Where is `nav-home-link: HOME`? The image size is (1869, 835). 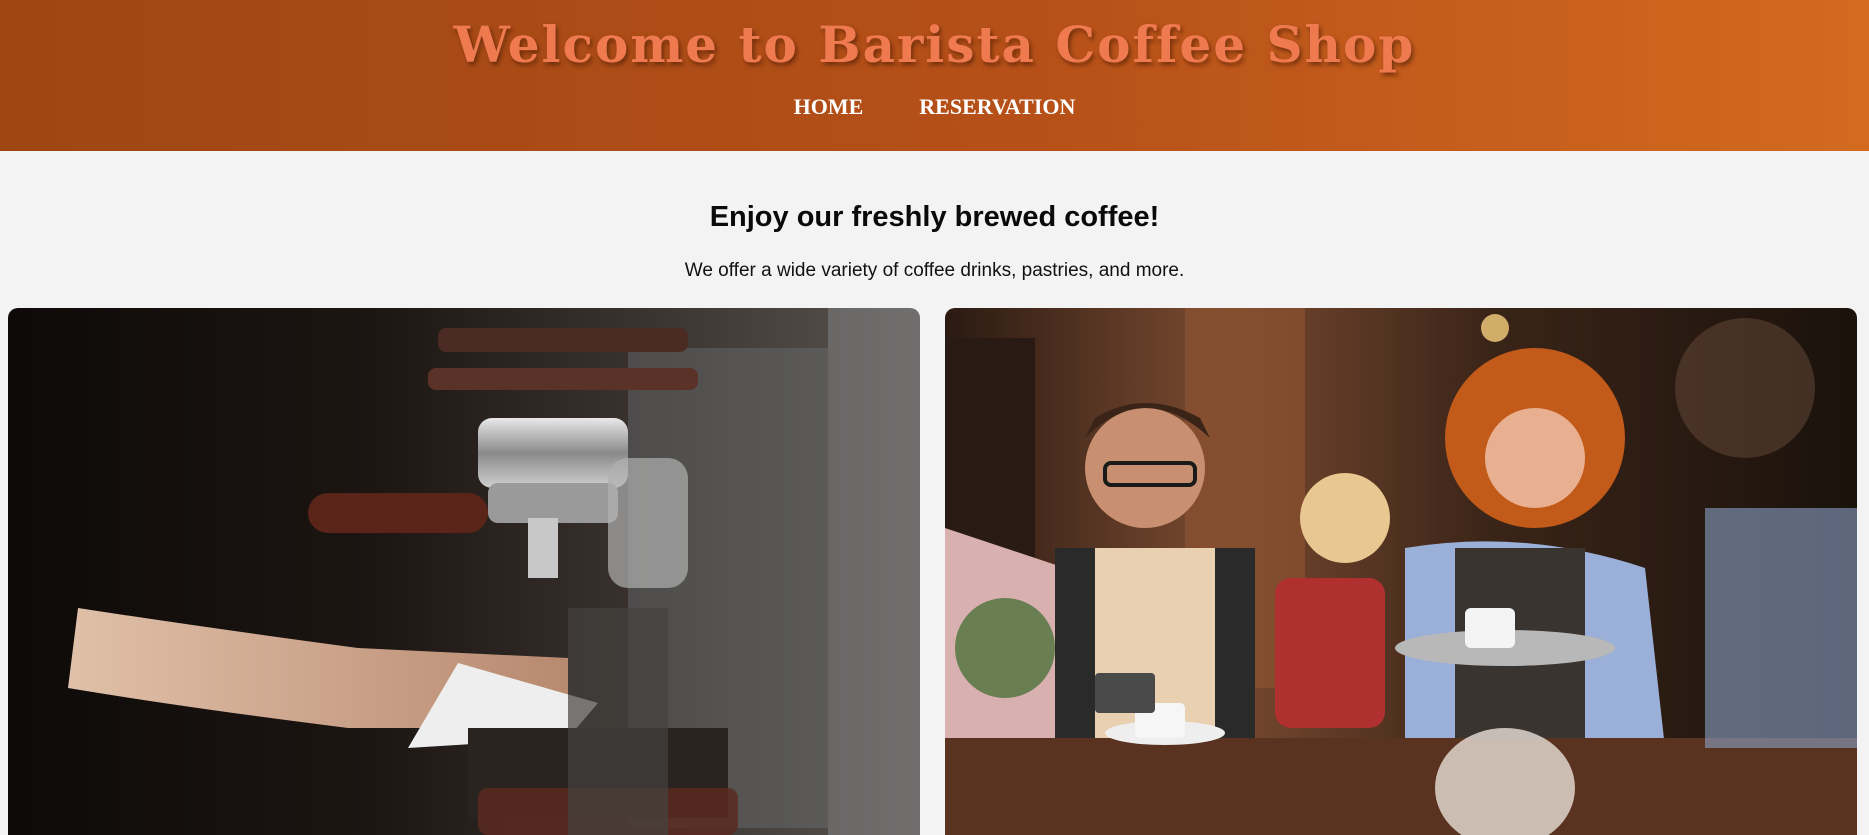 nav-home-link: HOME is located at coordinates (829, 107).